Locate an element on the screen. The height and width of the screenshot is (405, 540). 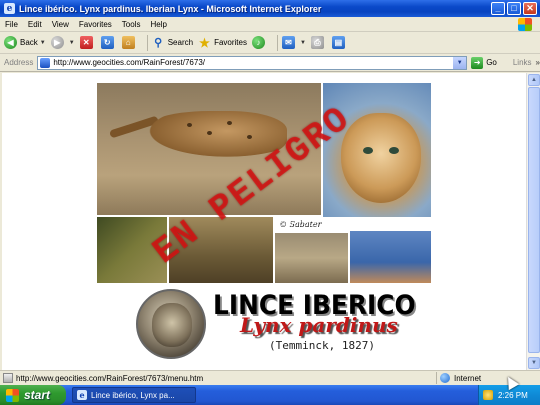
mail-icon: ✉ is located at coordinates (288, 42).